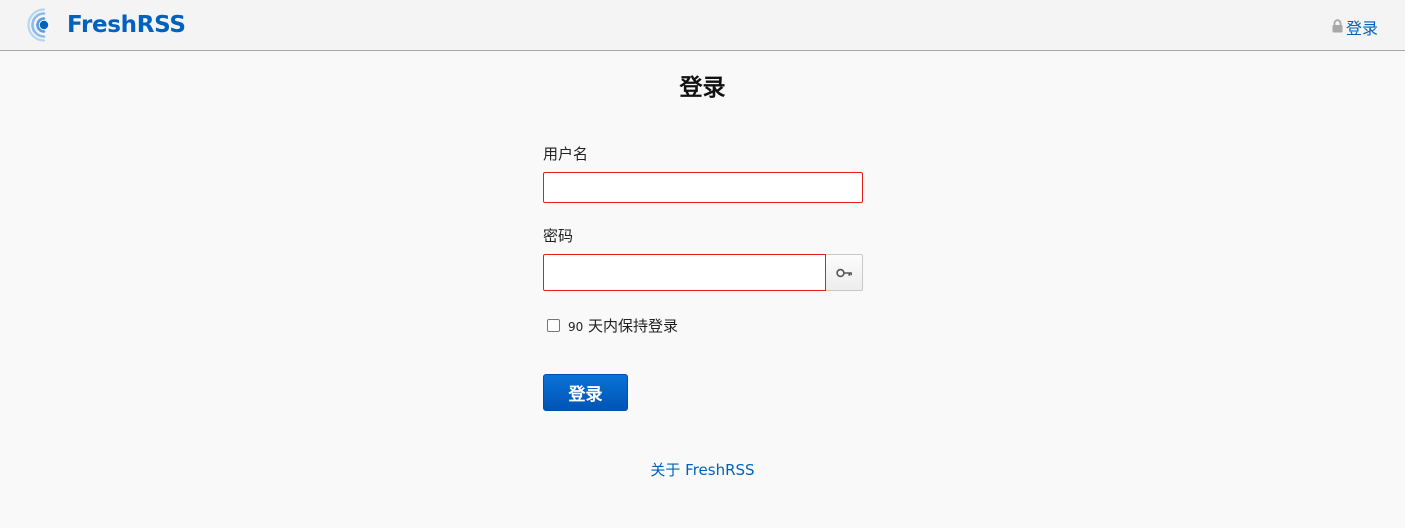 The image size is (1405, 528). Describe the element at coordinates (553, 325) in the screenshot. I see `remember-me-checkbox` at that location.